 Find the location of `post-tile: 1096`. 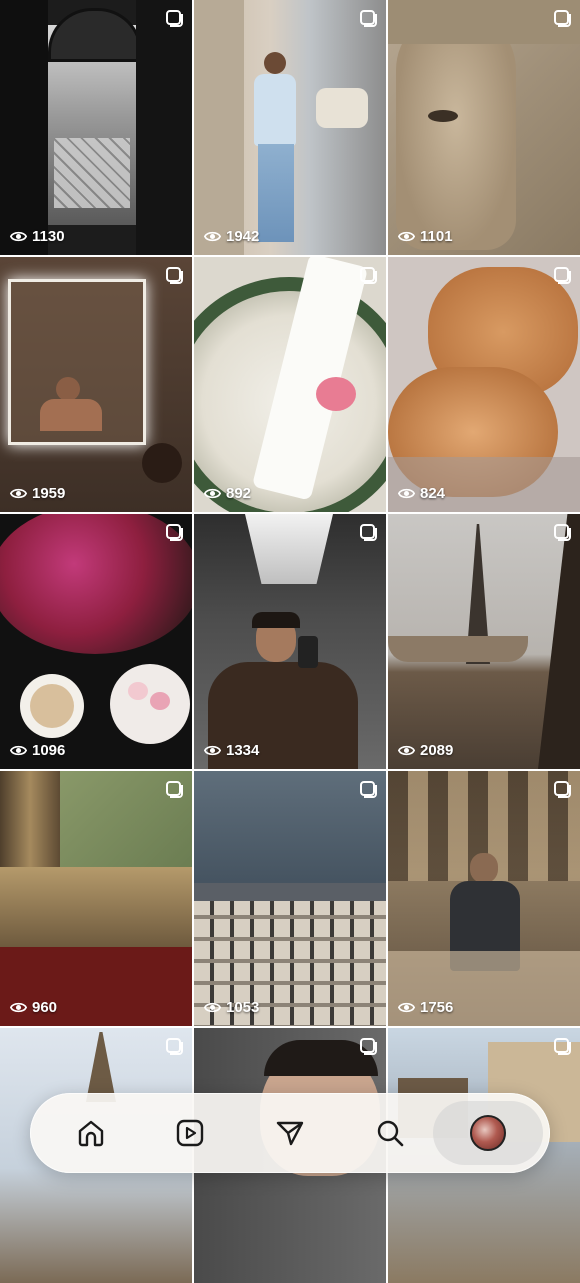

post-tile: 1096 is located at coordinates (96, 641).